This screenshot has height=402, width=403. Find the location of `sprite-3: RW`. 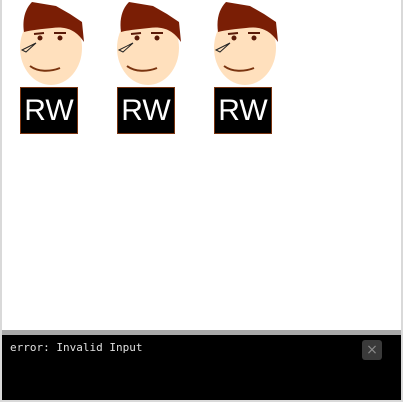

sprite-3: RW is located at coordinates (245, 70).